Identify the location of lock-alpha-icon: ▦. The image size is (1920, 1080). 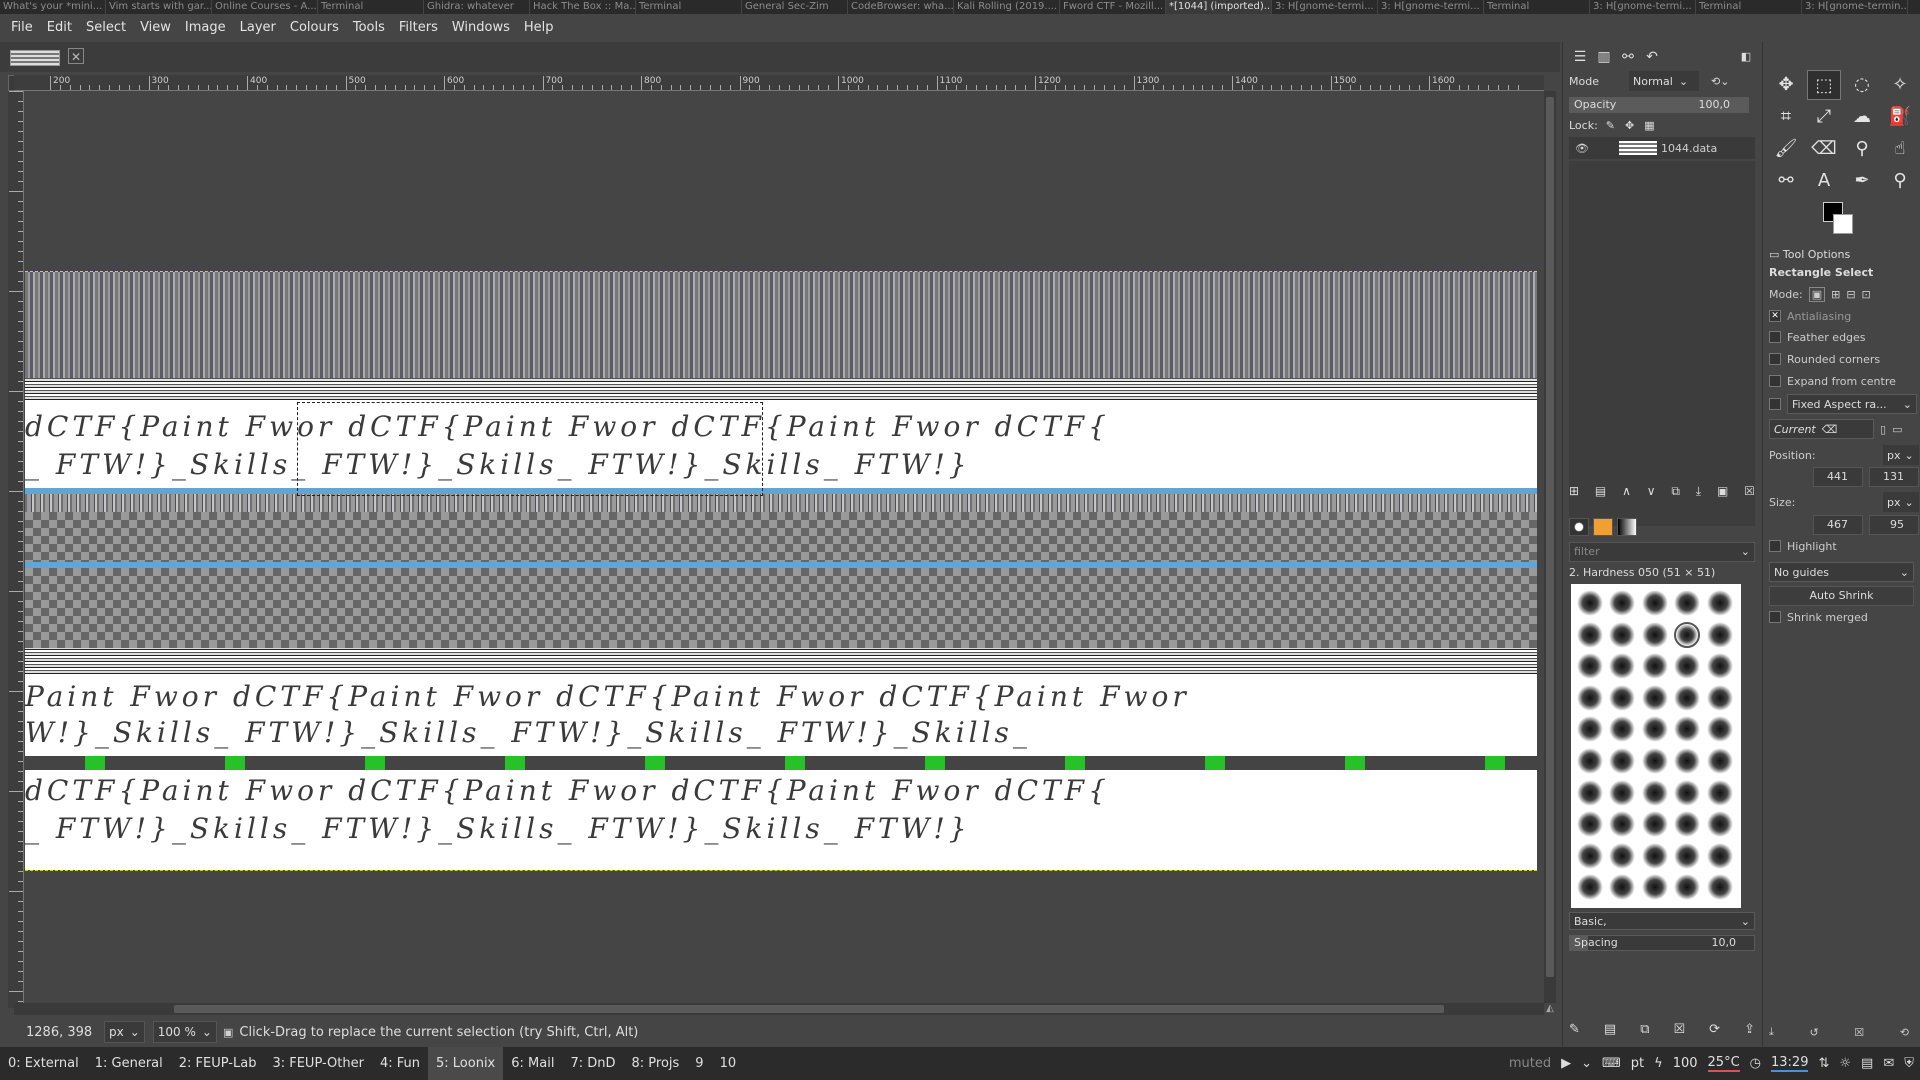
(1649, 125).